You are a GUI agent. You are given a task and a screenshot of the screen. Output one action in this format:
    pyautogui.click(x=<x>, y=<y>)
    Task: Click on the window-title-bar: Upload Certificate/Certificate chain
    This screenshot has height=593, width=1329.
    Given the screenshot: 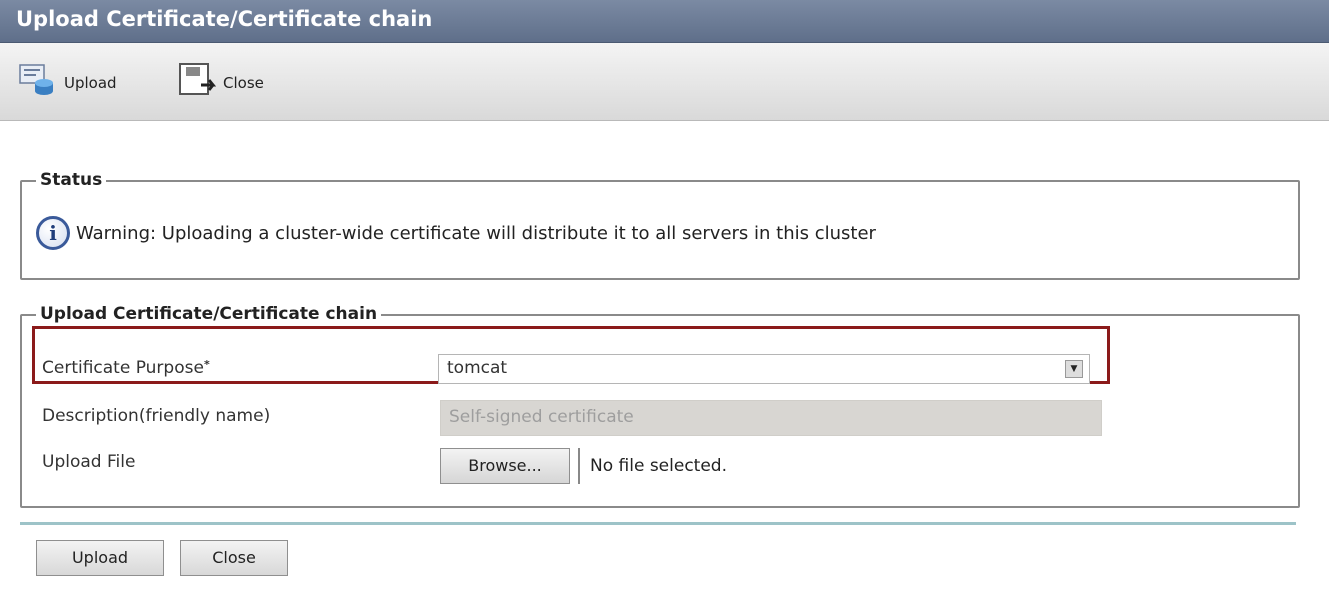 What is the action you would take?
    pyautogui.click(x=664, y=21)
    